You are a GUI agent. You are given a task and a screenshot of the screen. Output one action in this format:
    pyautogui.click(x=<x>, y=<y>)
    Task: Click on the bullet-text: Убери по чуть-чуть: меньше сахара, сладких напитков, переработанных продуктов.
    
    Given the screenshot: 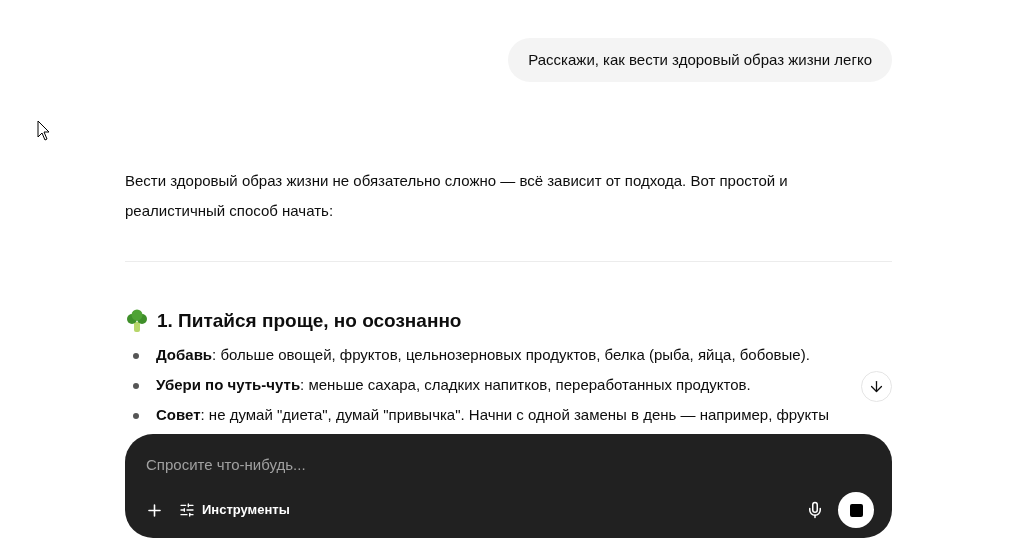 What is the action you would take?
    pyautogui.click(x=453, y=384)
    